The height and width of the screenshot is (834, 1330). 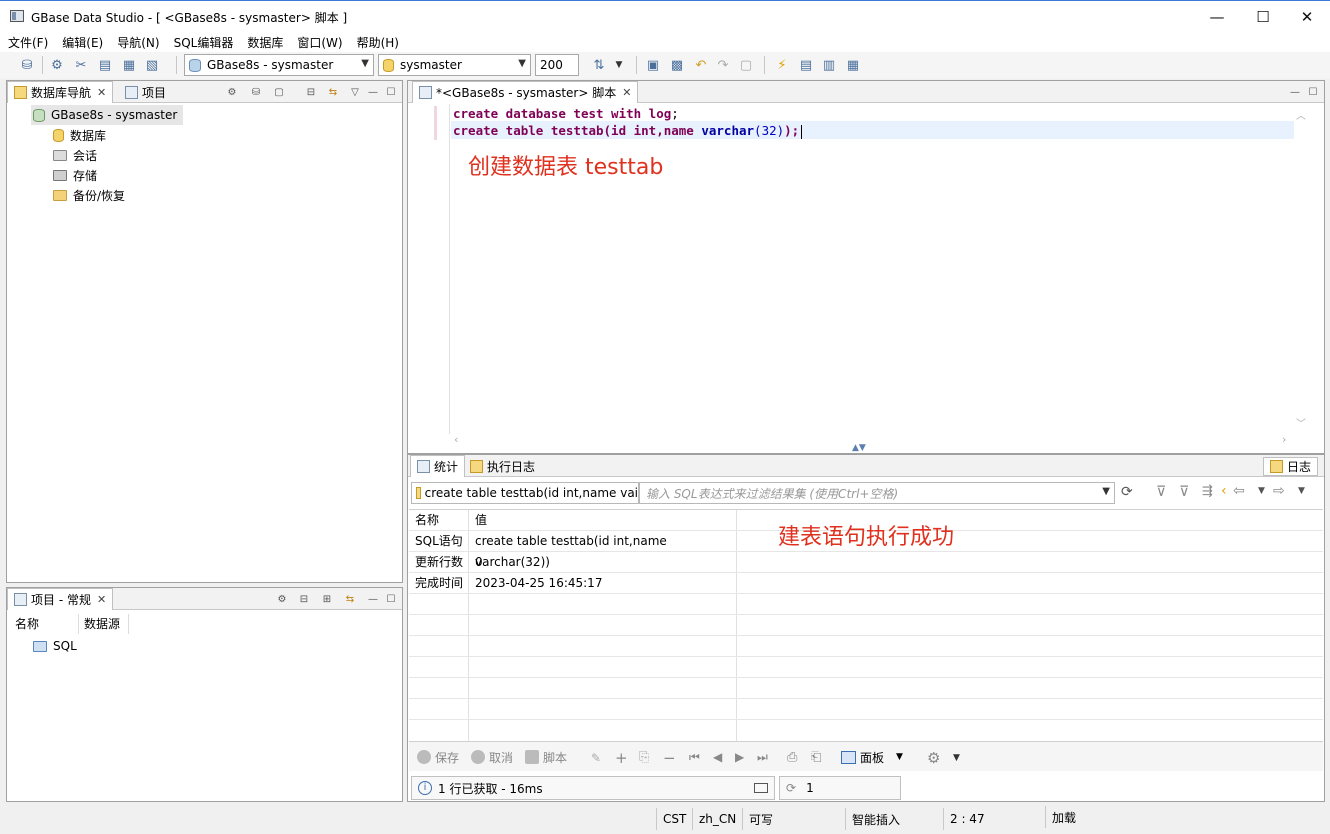 What do you see at coordinates (1291, 466) in the screenshot?
I see `log-button: 日志` at bounding box center [1291, 466].